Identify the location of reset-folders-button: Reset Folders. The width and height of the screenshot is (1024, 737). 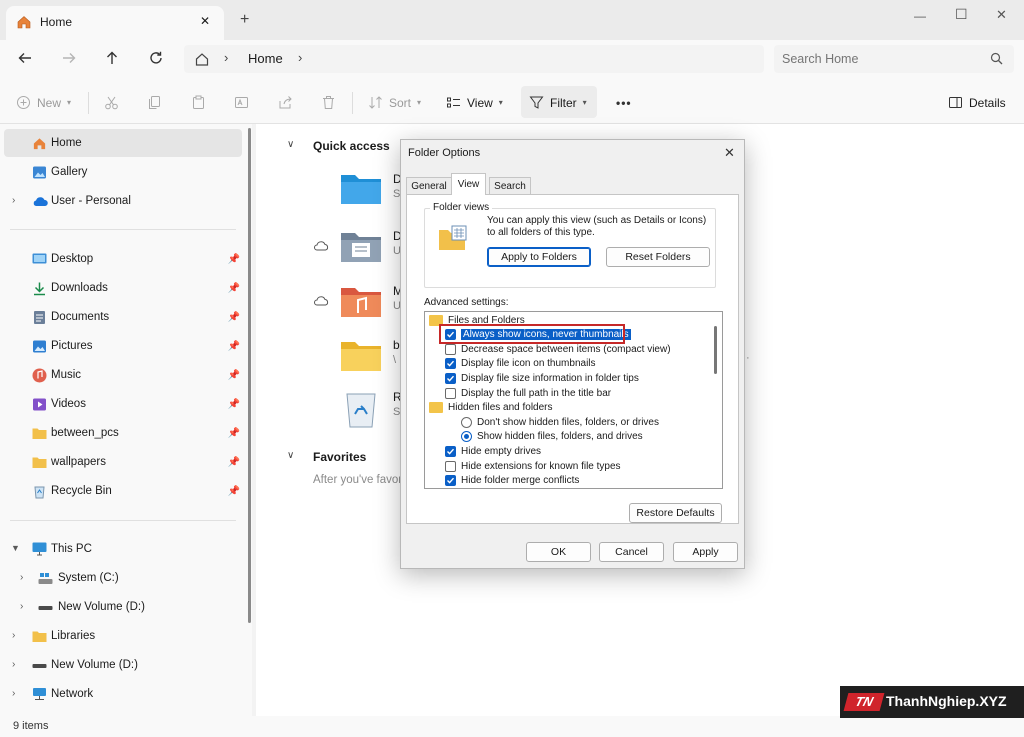
(658, 257).